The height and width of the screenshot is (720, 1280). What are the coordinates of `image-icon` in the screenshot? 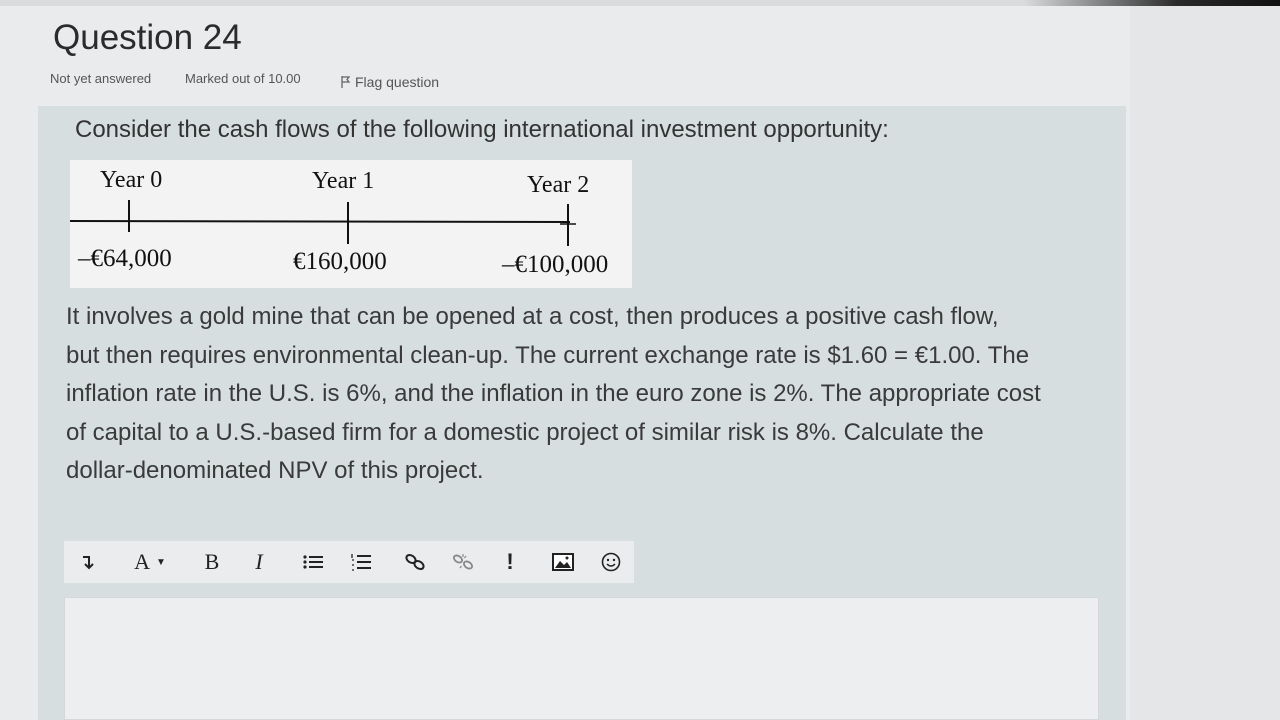 It's located at (563, 562).